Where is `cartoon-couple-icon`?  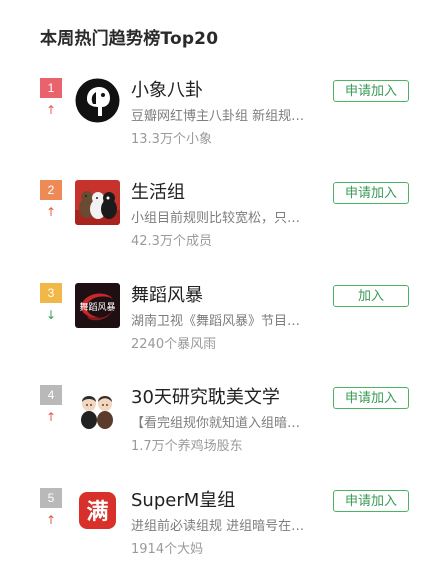 cartoon-couple-icon is located at coordinates (97, 407).